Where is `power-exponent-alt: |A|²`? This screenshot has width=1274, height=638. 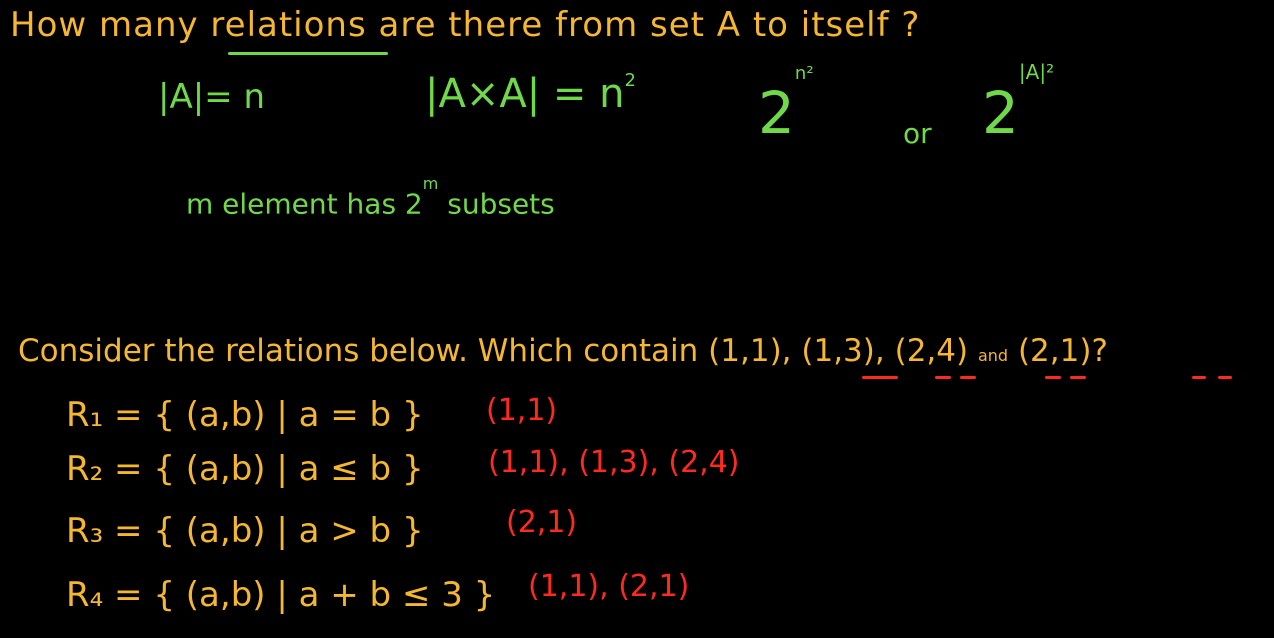 power-exponent-alt: |A|² is located at coordinates (1036, 71).